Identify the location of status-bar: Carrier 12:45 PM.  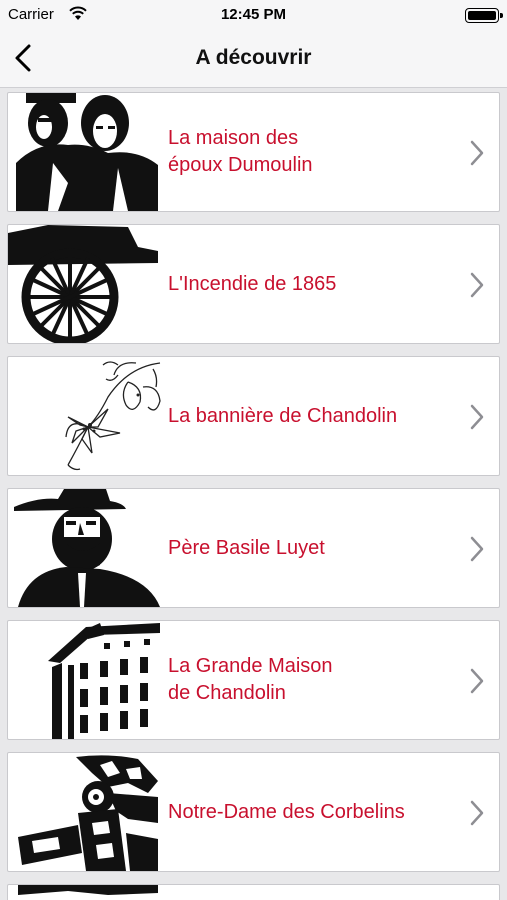
(253, 15).